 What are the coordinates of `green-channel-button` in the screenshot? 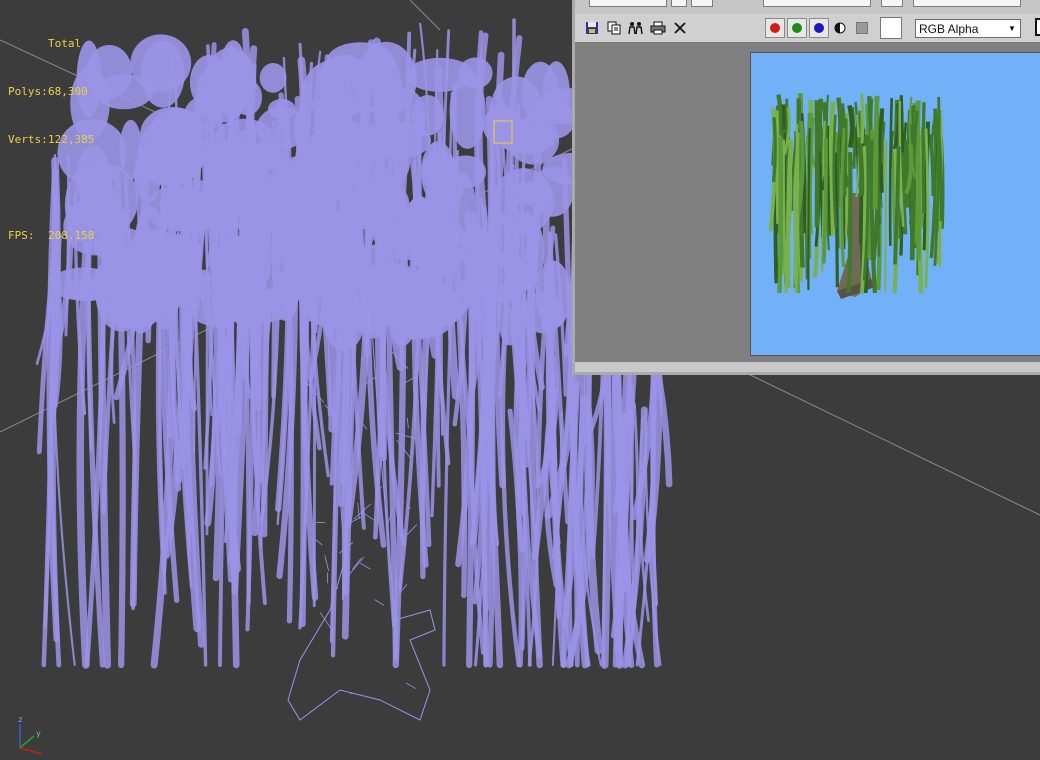 It's located at (797, 28).